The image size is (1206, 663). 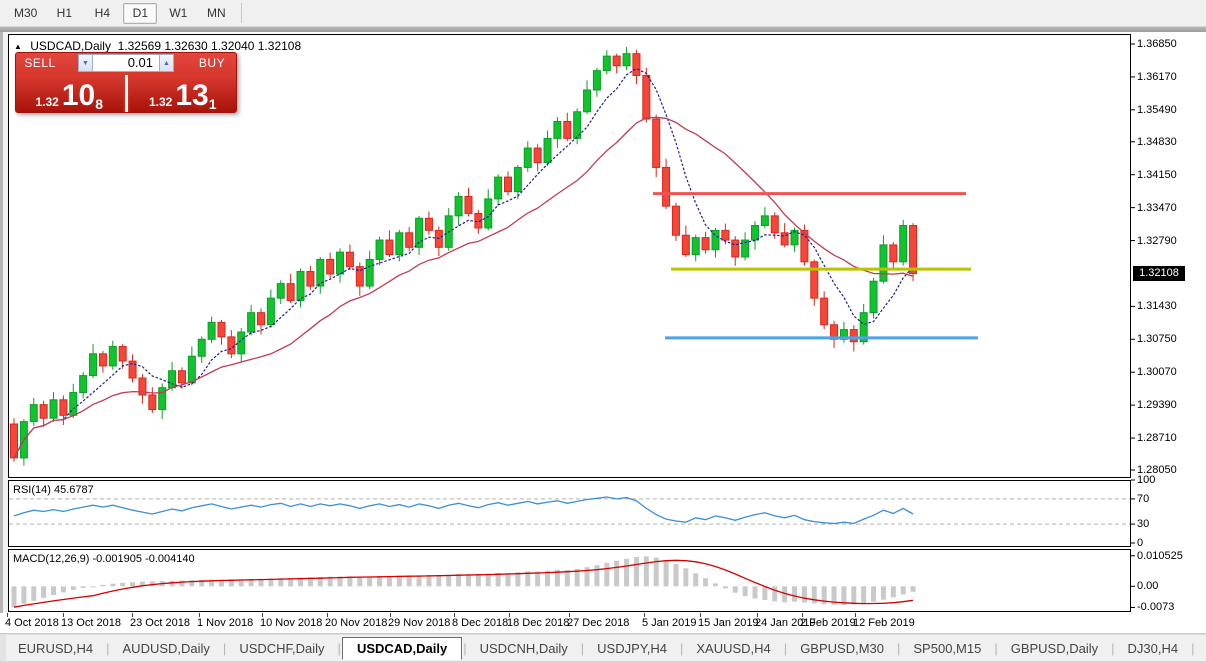 I want to click on macd-axis-label: 0.010525, so click(x=1160, y=555).